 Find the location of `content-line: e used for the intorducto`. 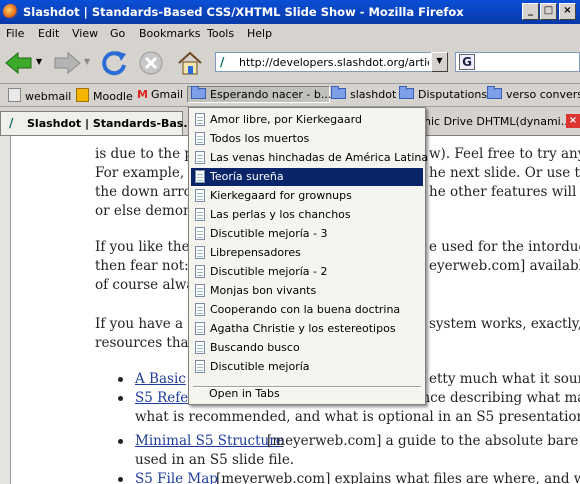

content-line: e used for the intorducto is located at coordinates (504, 247).